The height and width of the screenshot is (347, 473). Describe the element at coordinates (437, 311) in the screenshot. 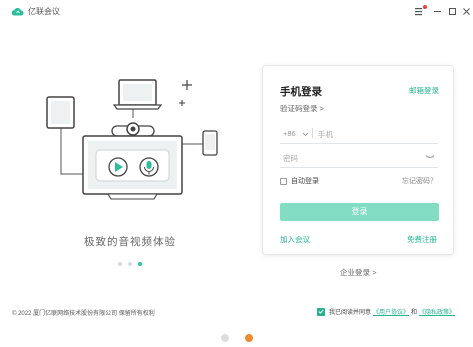

I see `privacy-policy-link: 《隐私政策》` at that location.